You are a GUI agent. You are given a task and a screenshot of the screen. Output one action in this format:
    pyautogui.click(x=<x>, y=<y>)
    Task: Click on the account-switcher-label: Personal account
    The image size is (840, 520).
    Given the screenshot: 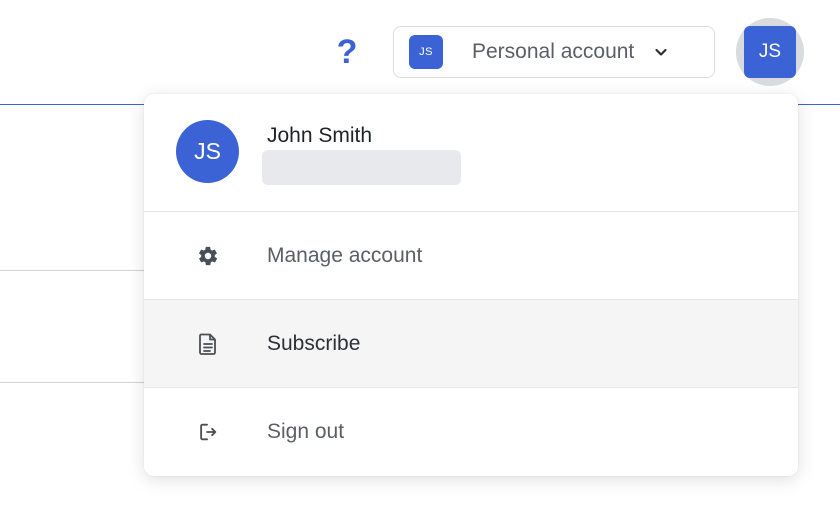 What is the action you would take?
    pyautogui.click(x=553, y=51)
    